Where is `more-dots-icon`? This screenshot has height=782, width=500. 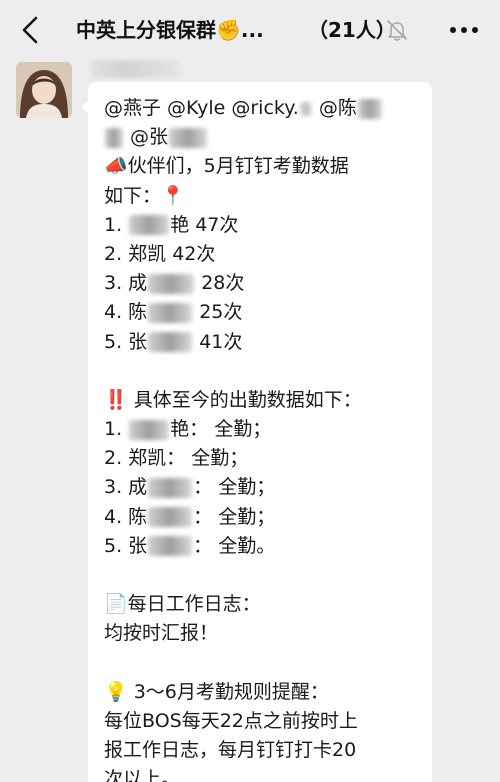
more-dots-icon is located at coordinates (464, 30).